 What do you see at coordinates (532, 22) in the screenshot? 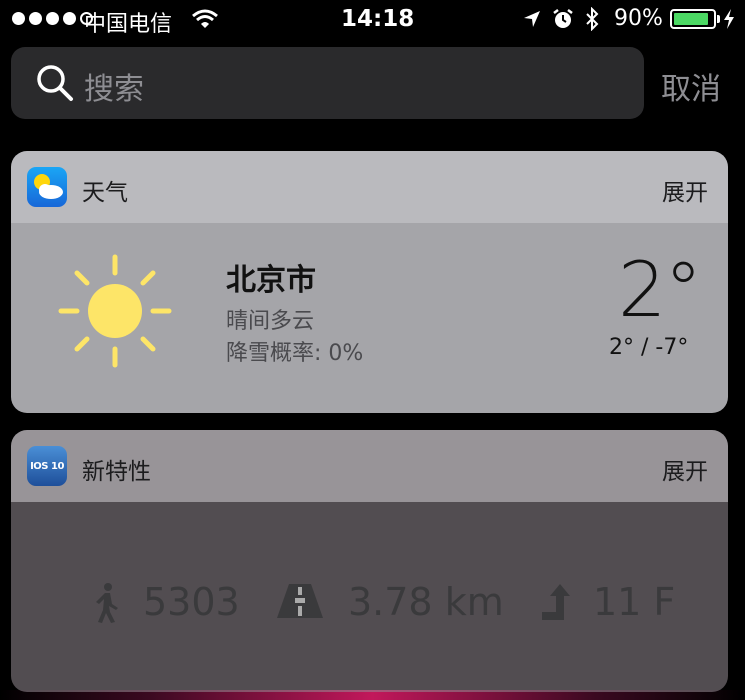
I see `location-arrow-icon` at bounding box center [532, 22].